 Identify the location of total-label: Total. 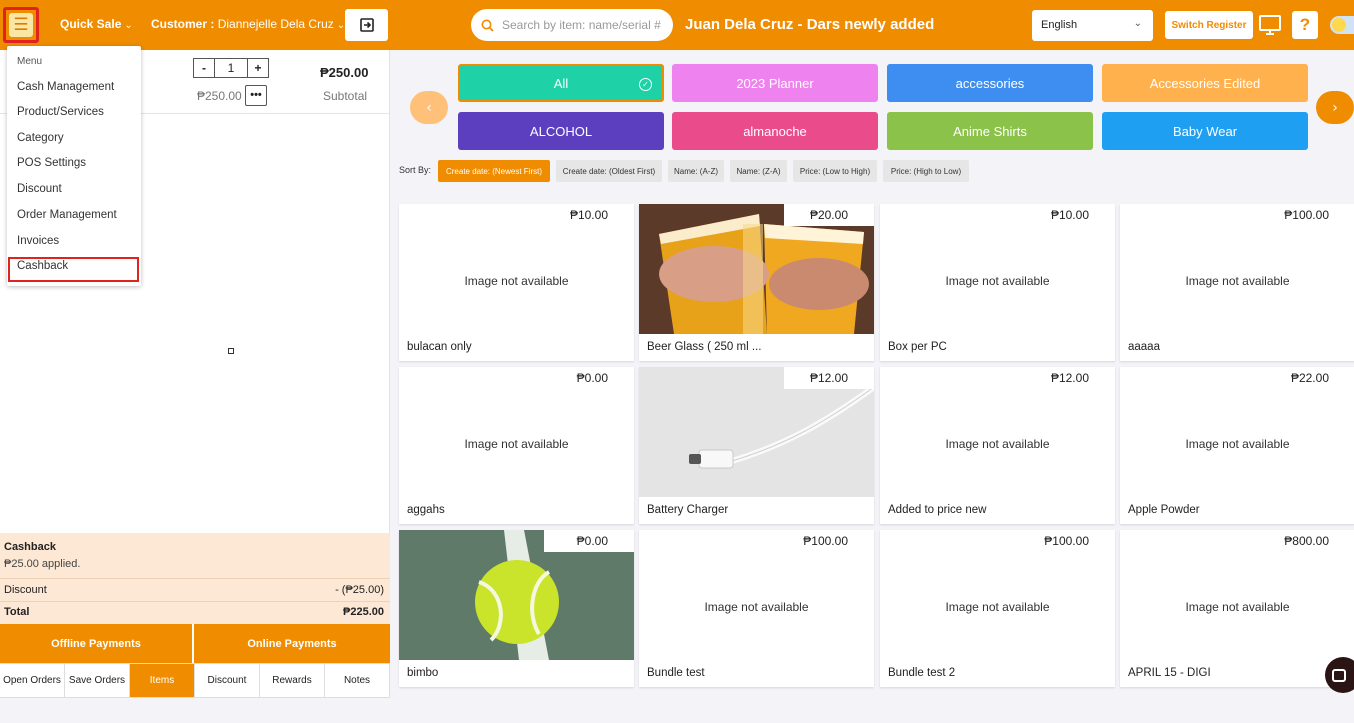
(17, 612).